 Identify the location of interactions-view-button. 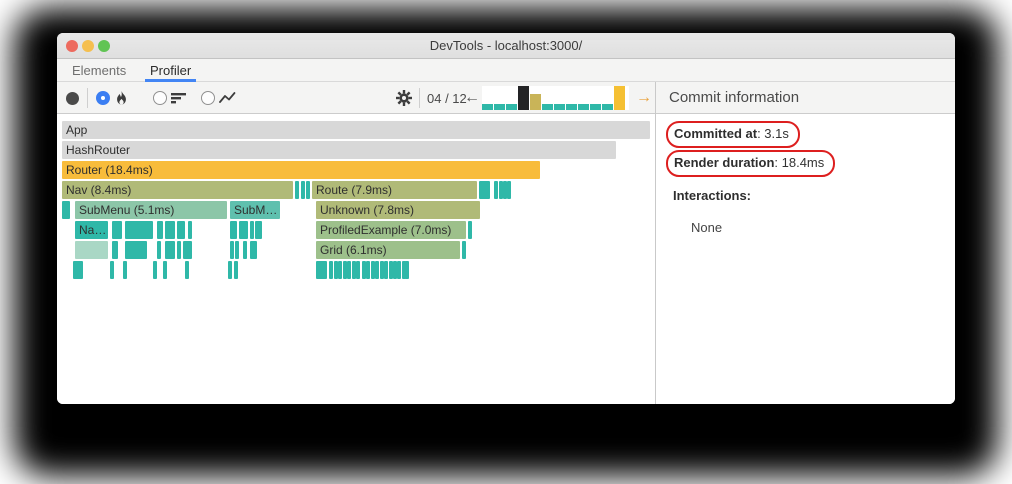
(227, 98).